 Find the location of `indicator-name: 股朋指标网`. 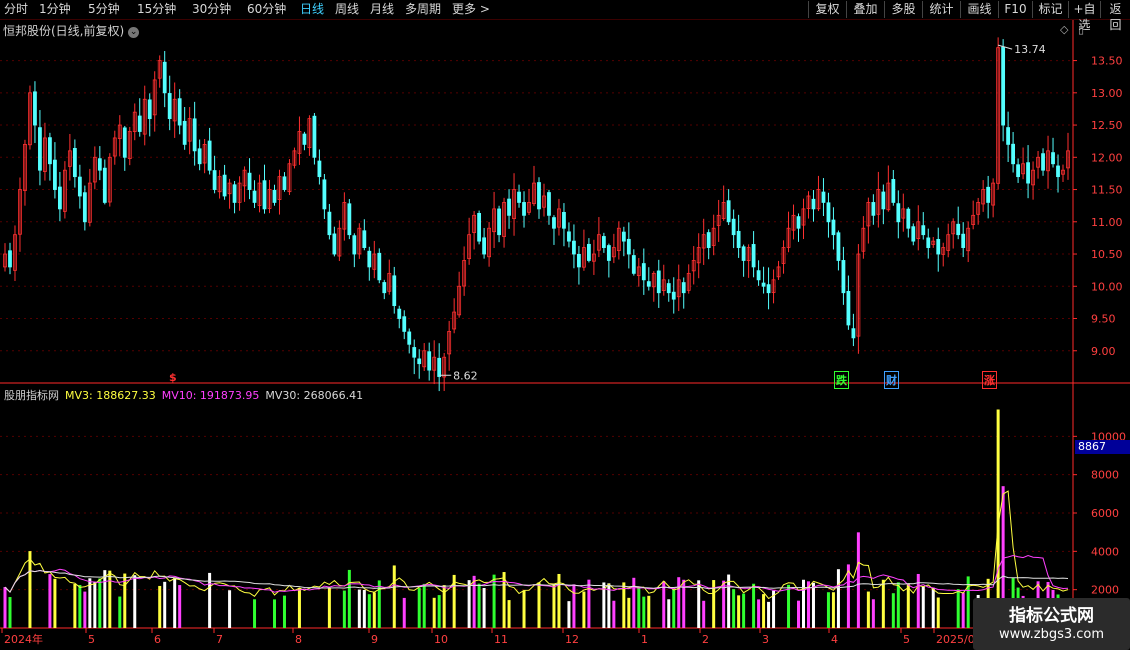

indicator-name: 股朋指标网 is located at coordinates (31, 395).